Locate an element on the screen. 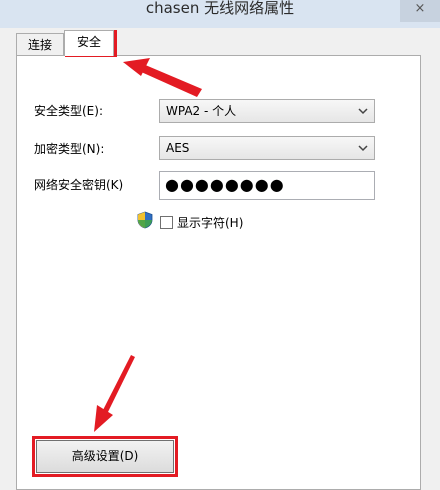  shield-icon is located at coordinates (145, 220).